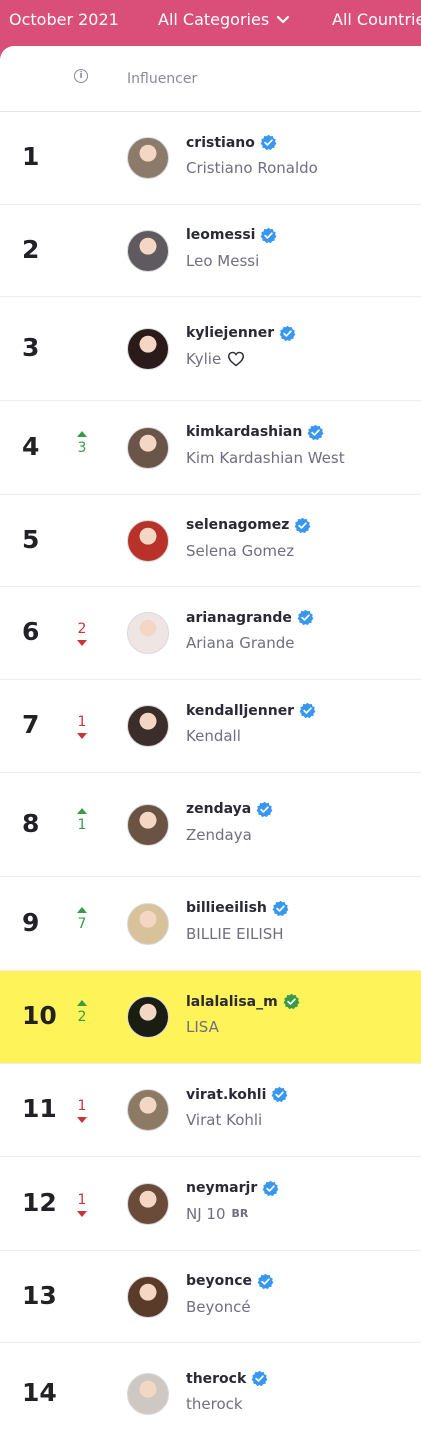  What do you see at coordinates (210, 79) in the screenshot?
I see `table-header: i Influencer` at bounding box center [210, 79].